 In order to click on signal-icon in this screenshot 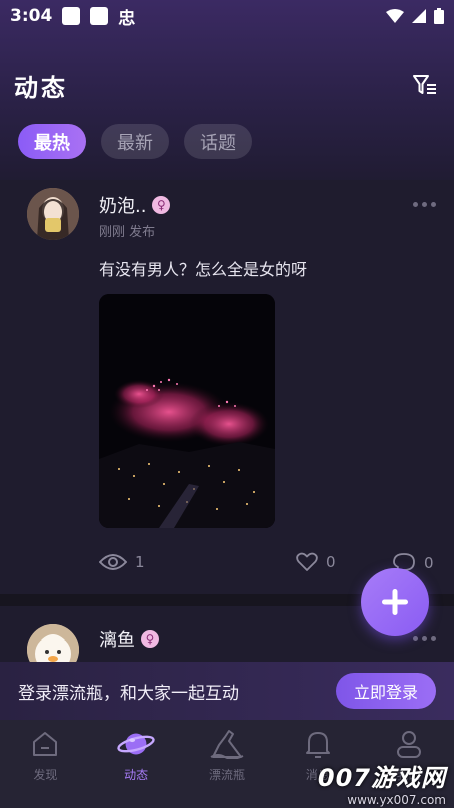, I will do `click(419, 16)`.